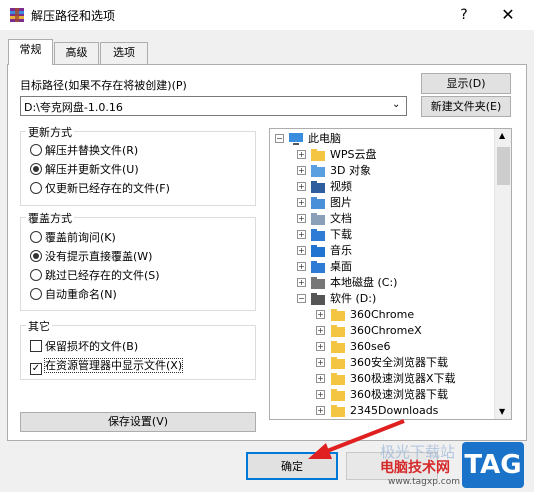 This screenshot has width=534, height=492. What do you see at coordinates (107, 366) in the screenshot?
I see `checkbox-show-in-explorer: ✓ 在资源管理器中显示文件(X)` at bounding box center [107, 366].